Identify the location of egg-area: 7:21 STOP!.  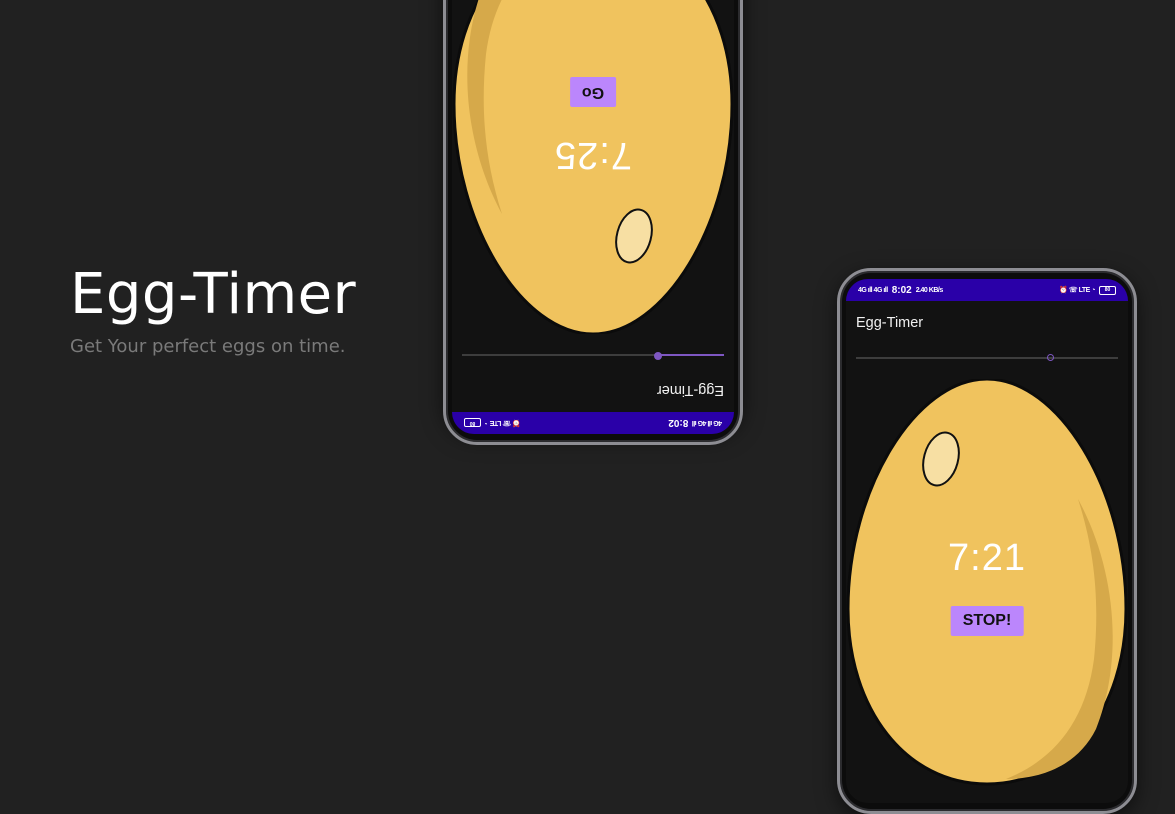
(987, 591).